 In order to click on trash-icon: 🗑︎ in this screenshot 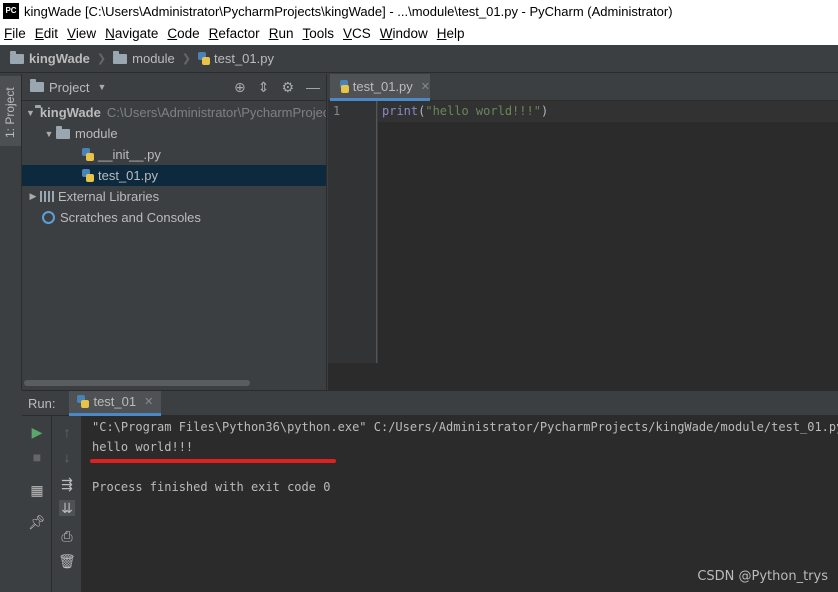, I will do `click(67, 561)`.